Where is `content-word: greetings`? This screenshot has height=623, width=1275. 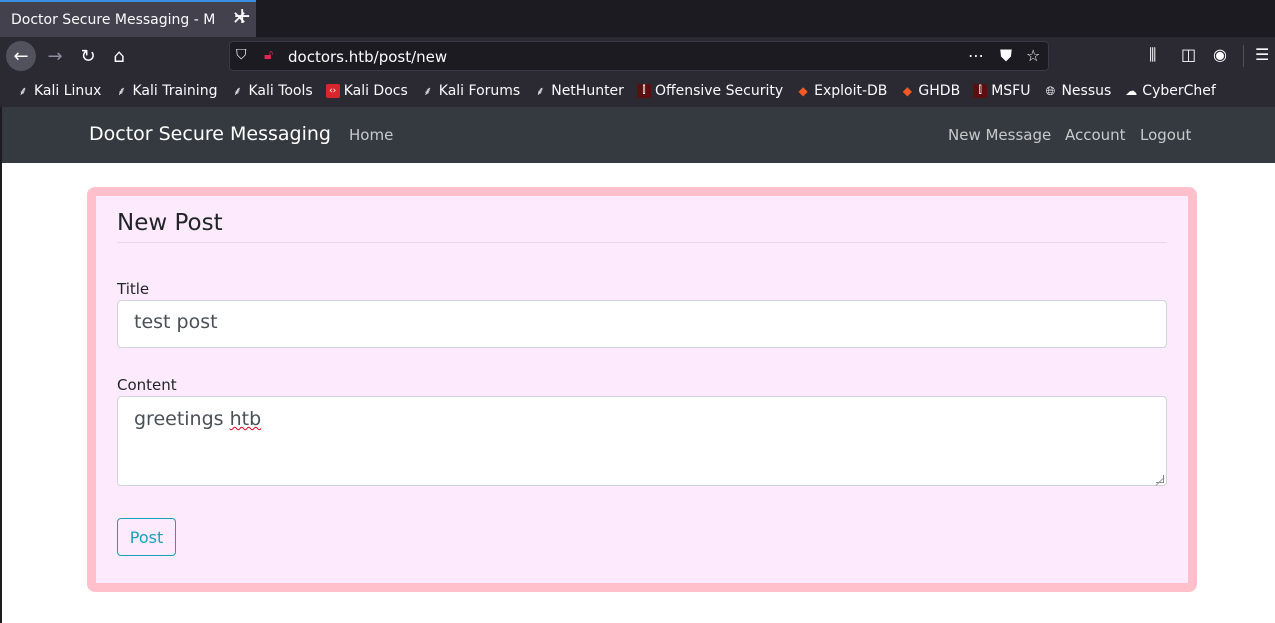
content-word: greetings is located at coordinates (179, 419).